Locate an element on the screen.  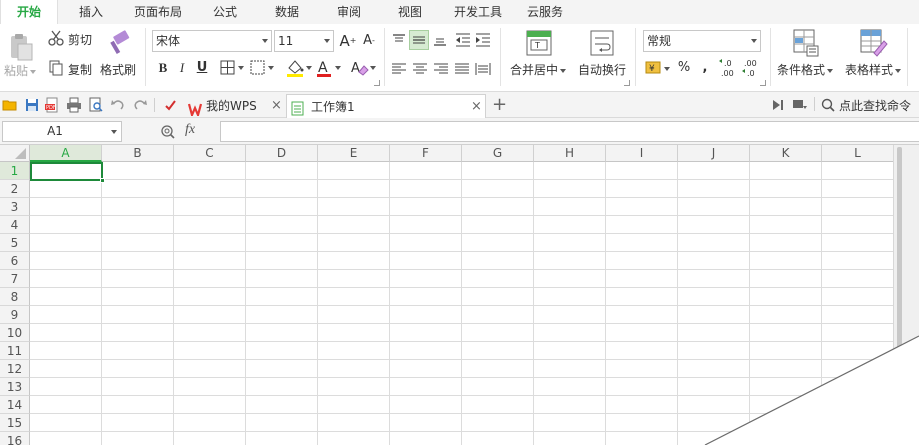
fill-color-icon is located at coordinates (300, 68).